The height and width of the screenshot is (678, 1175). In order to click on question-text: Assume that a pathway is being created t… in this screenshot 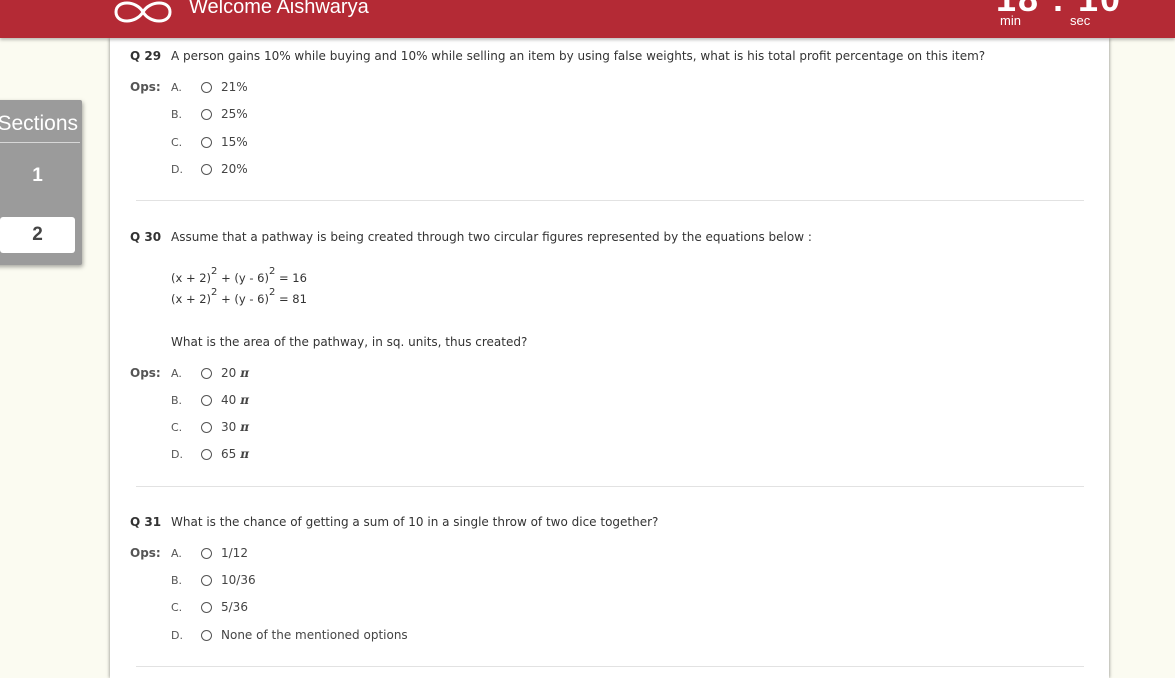, I will do `click(491, 237)`.